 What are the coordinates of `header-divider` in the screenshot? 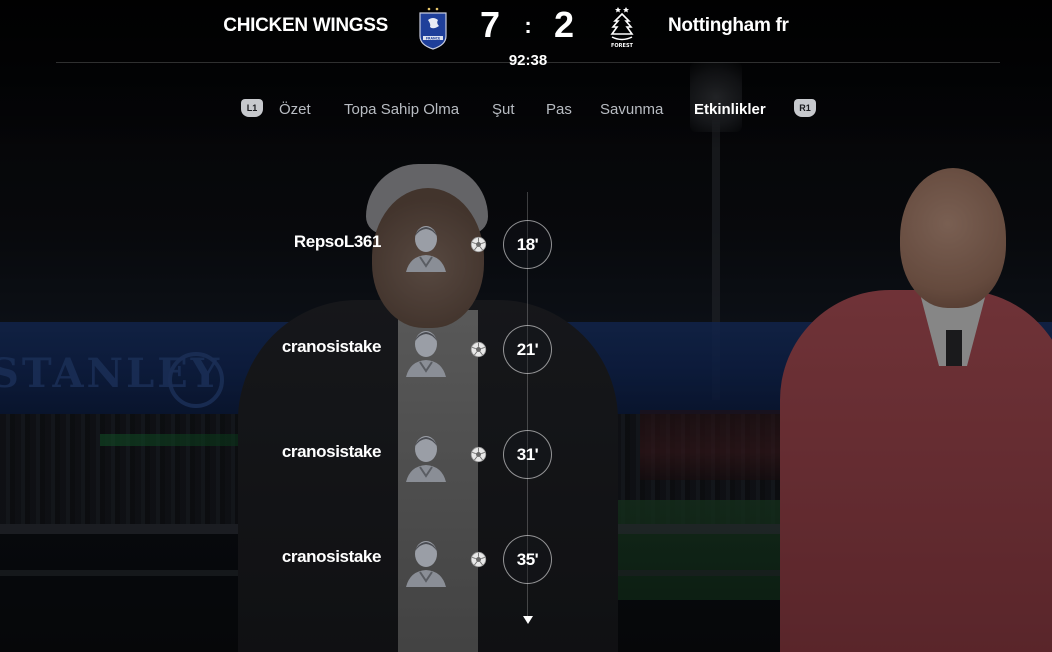 It's located at (528, 62).